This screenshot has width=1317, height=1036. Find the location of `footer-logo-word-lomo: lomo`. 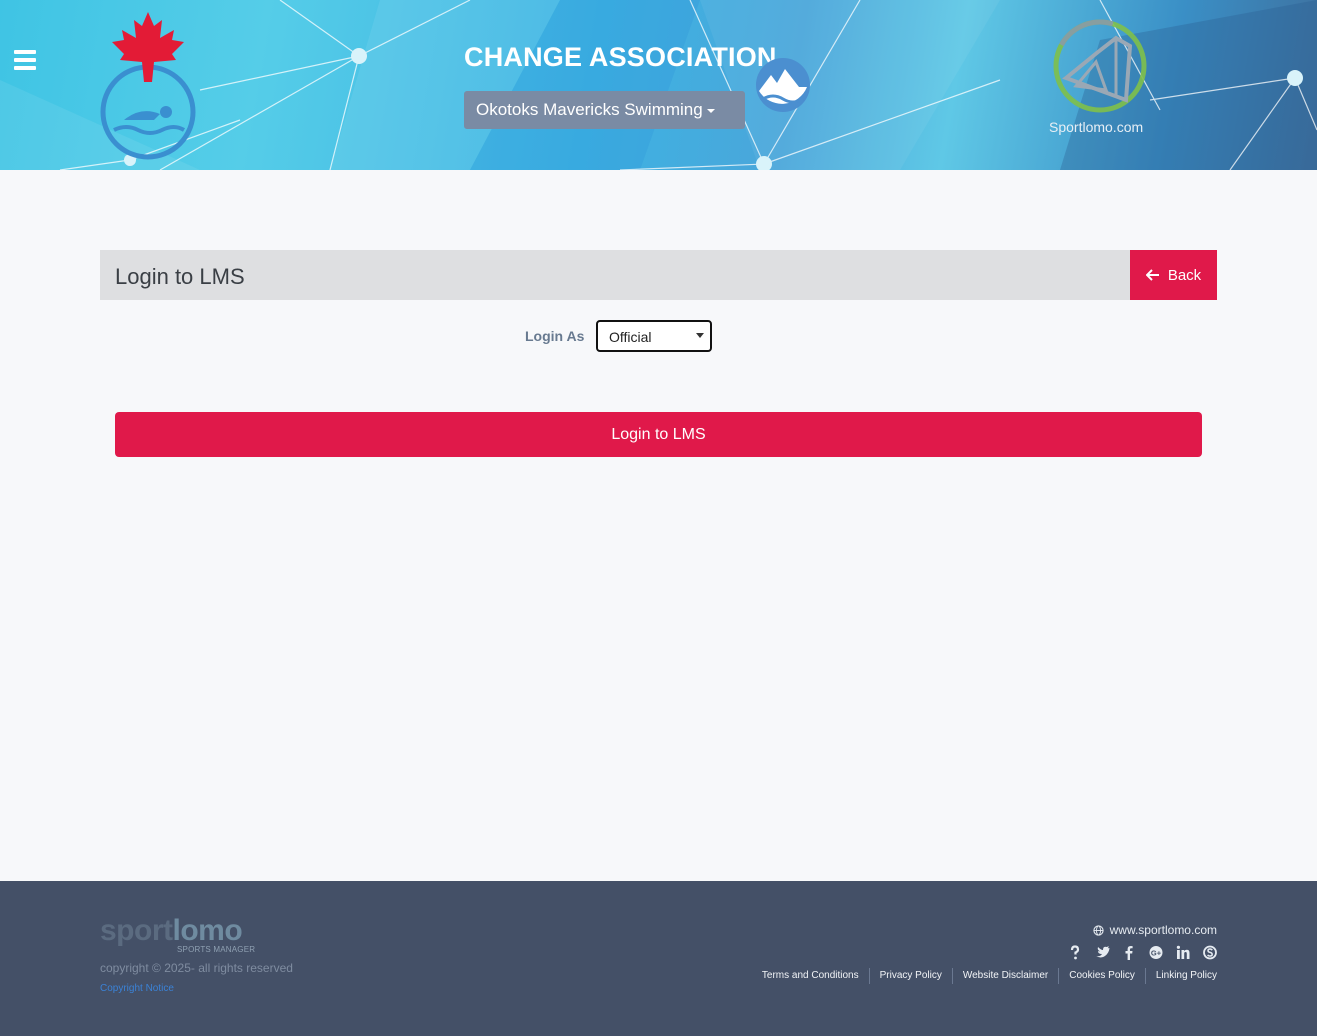

footer-logo-word-lomo: lomo is located at coordinates (207, 930).